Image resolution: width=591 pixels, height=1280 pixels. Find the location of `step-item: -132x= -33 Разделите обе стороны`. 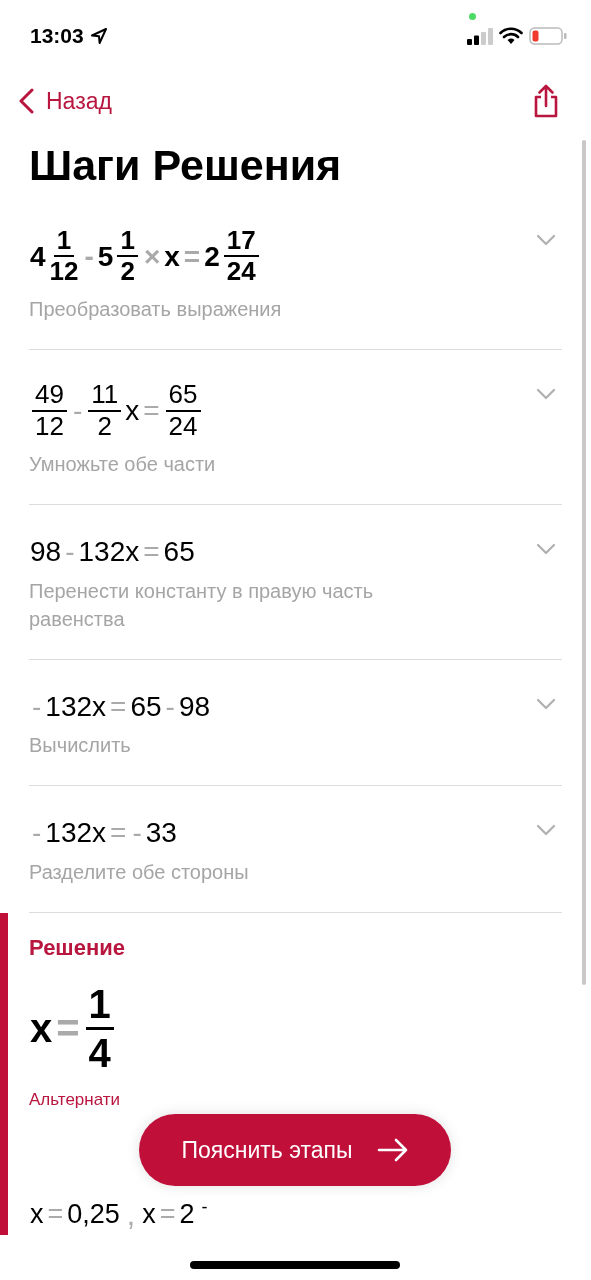

step-item: -132x= -33 Разделите обе стороны is located at coordinates (295, 849).